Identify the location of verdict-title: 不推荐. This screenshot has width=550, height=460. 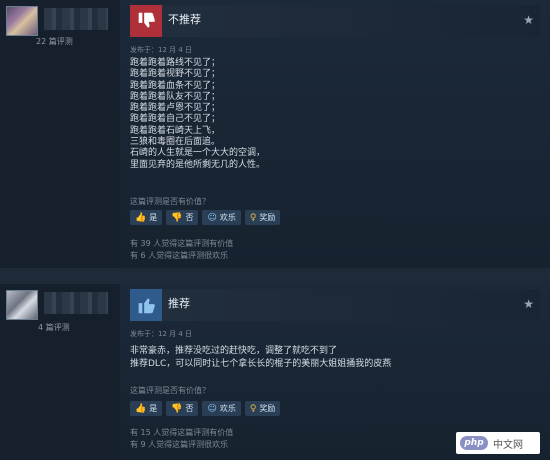
(184, 19).